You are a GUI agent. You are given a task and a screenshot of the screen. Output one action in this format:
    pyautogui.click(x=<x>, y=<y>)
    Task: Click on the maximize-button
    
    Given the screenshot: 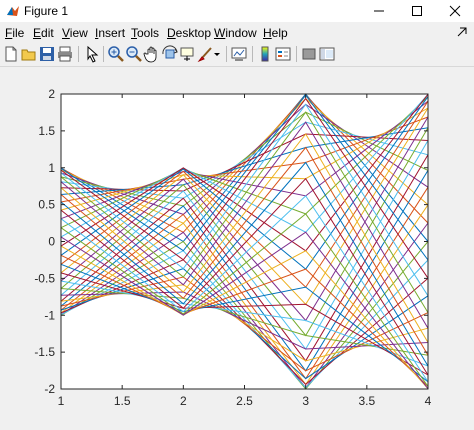 What is the action you would take?
    pyautogui.click(x=417, y=11)
    